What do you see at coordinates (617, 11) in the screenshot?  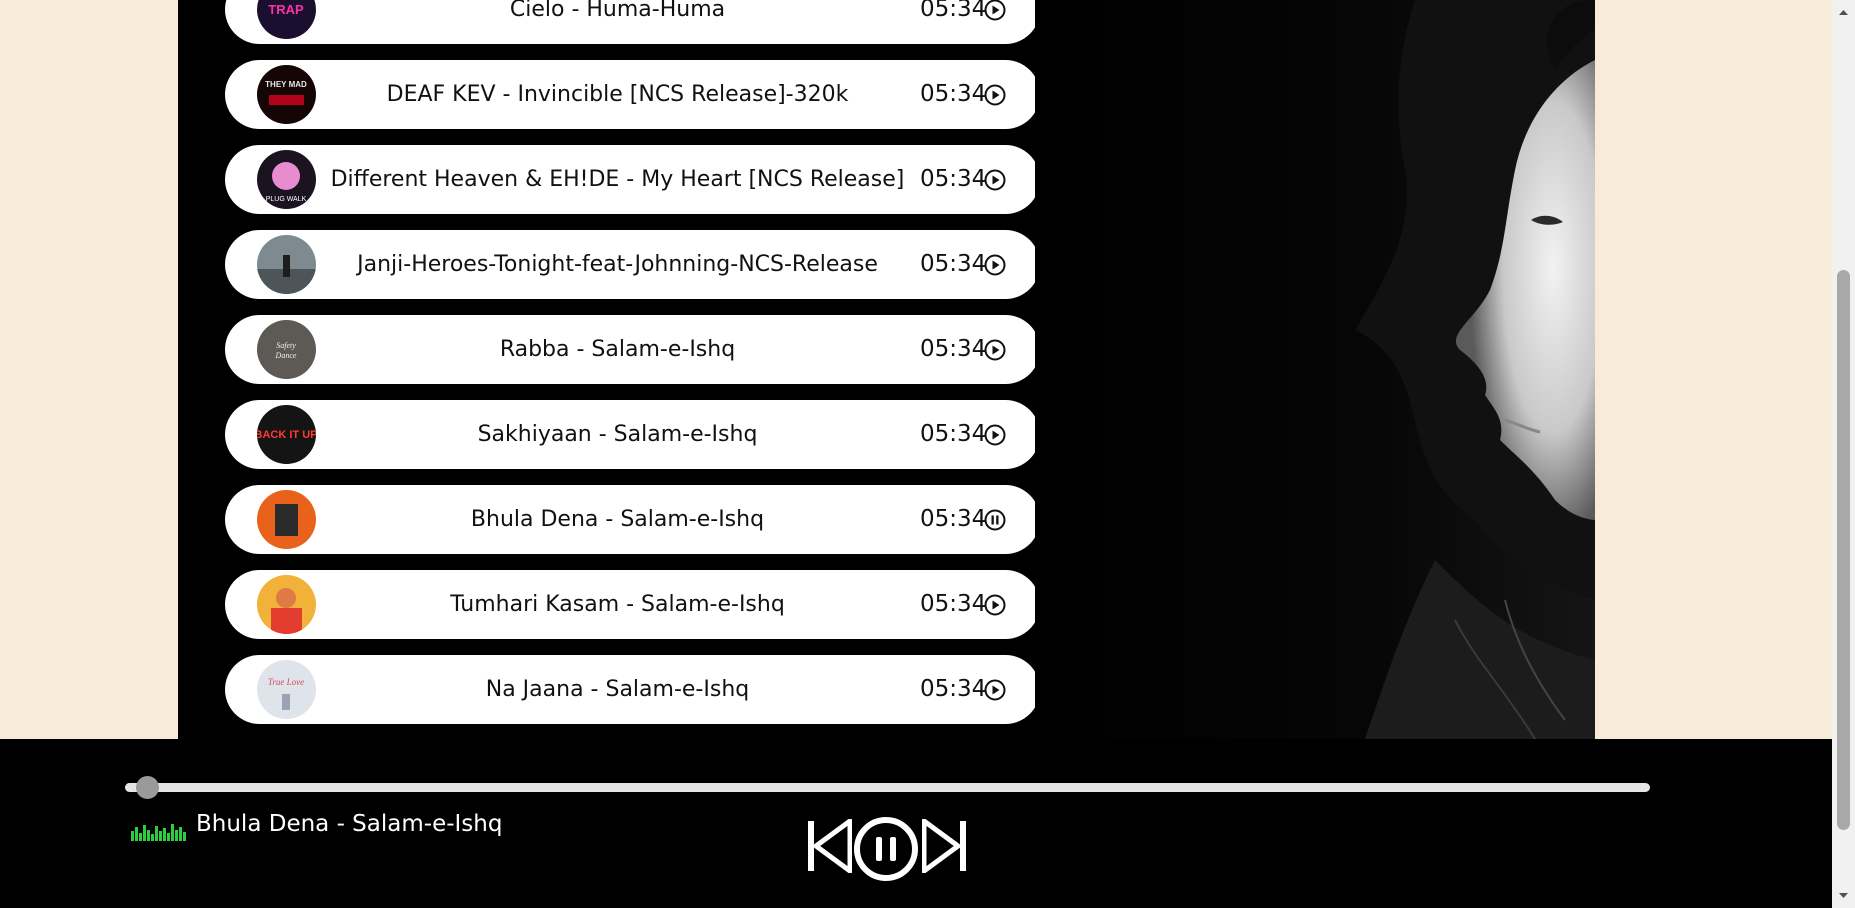 I see `song-title: Cielo - Huma-Huma` at bounding box center [617, 11].